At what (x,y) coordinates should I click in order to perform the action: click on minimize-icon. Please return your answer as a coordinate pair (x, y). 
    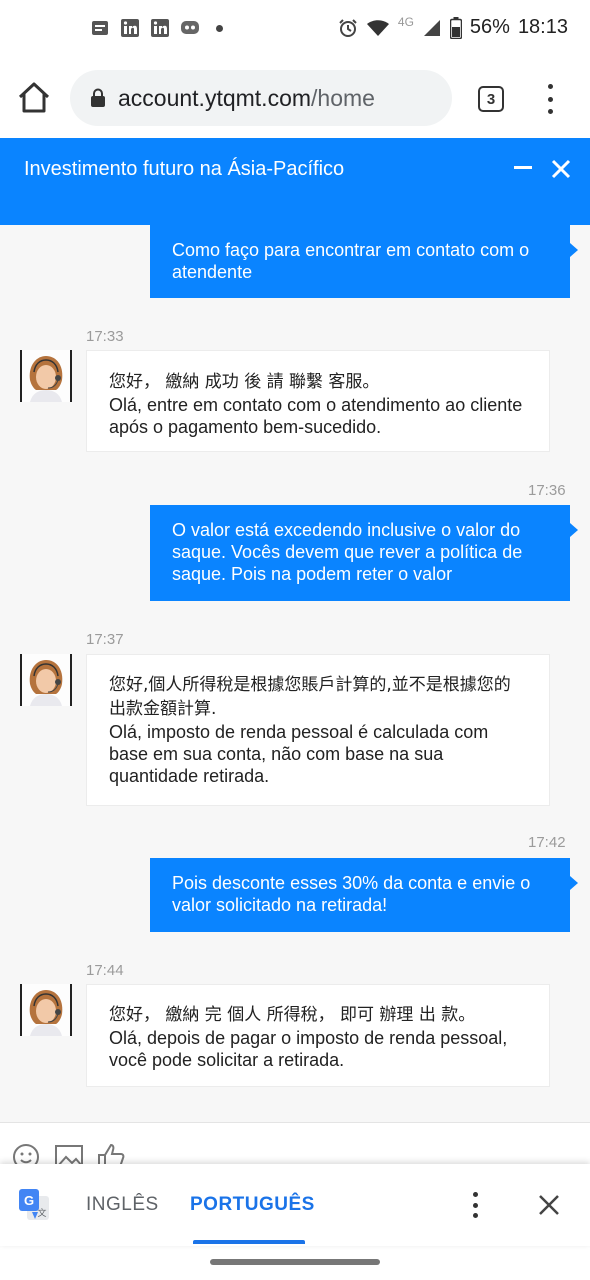
    Looking at the image, I should click on (523, 167).